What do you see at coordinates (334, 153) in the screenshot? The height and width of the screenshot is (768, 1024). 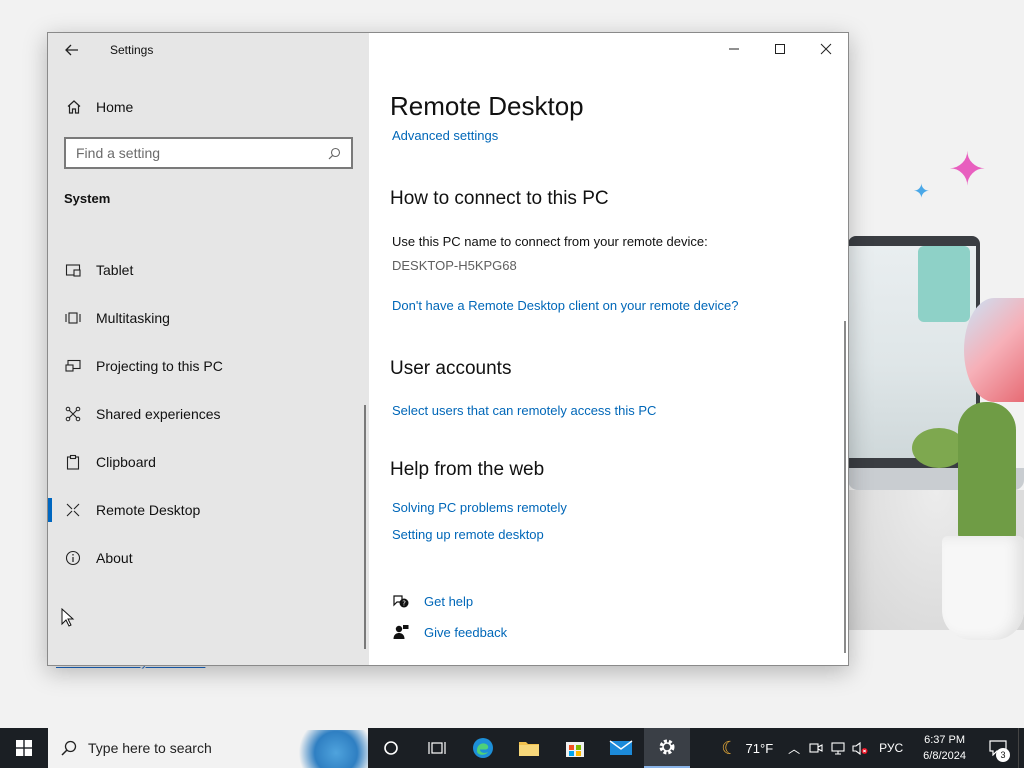 I see `search-icon` at bounding box center [334, 153].